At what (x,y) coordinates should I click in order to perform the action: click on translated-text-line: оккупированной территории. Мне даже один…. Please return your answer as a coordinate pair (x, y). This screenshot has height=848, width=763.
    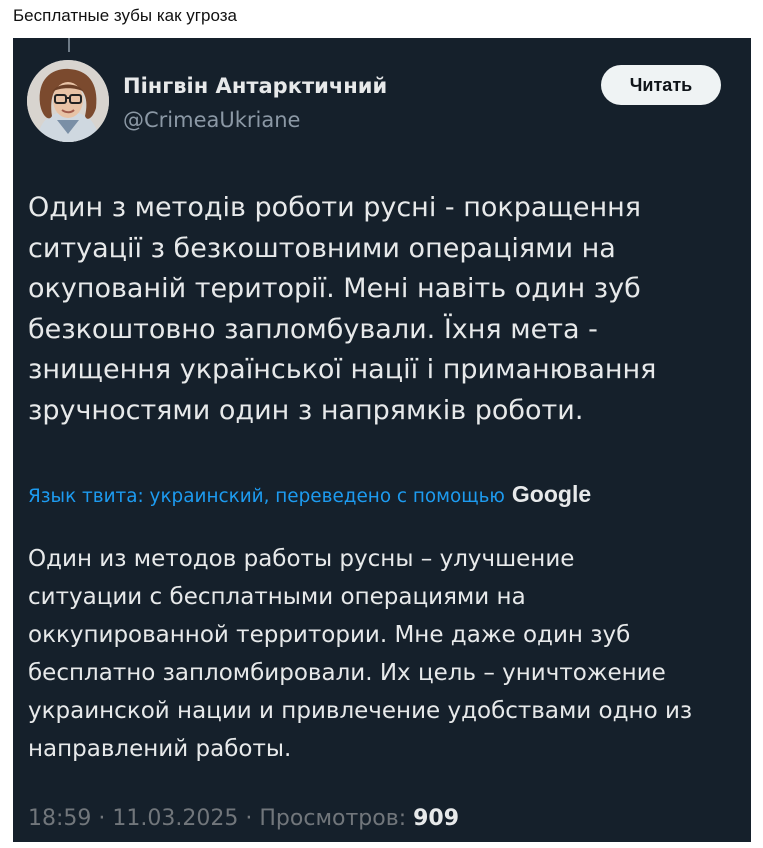
    Looking at the image, I should click on (329, 635).